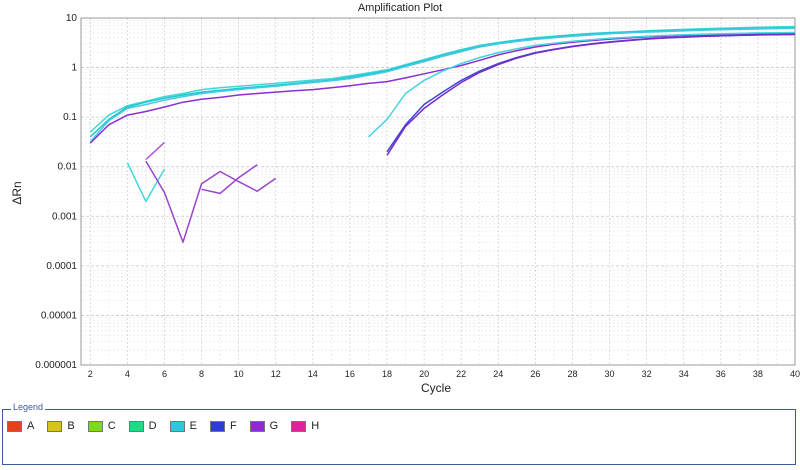  Describe the element at coordinates (111, 426) in the screenshot. I see `legend-label: C` at that location.